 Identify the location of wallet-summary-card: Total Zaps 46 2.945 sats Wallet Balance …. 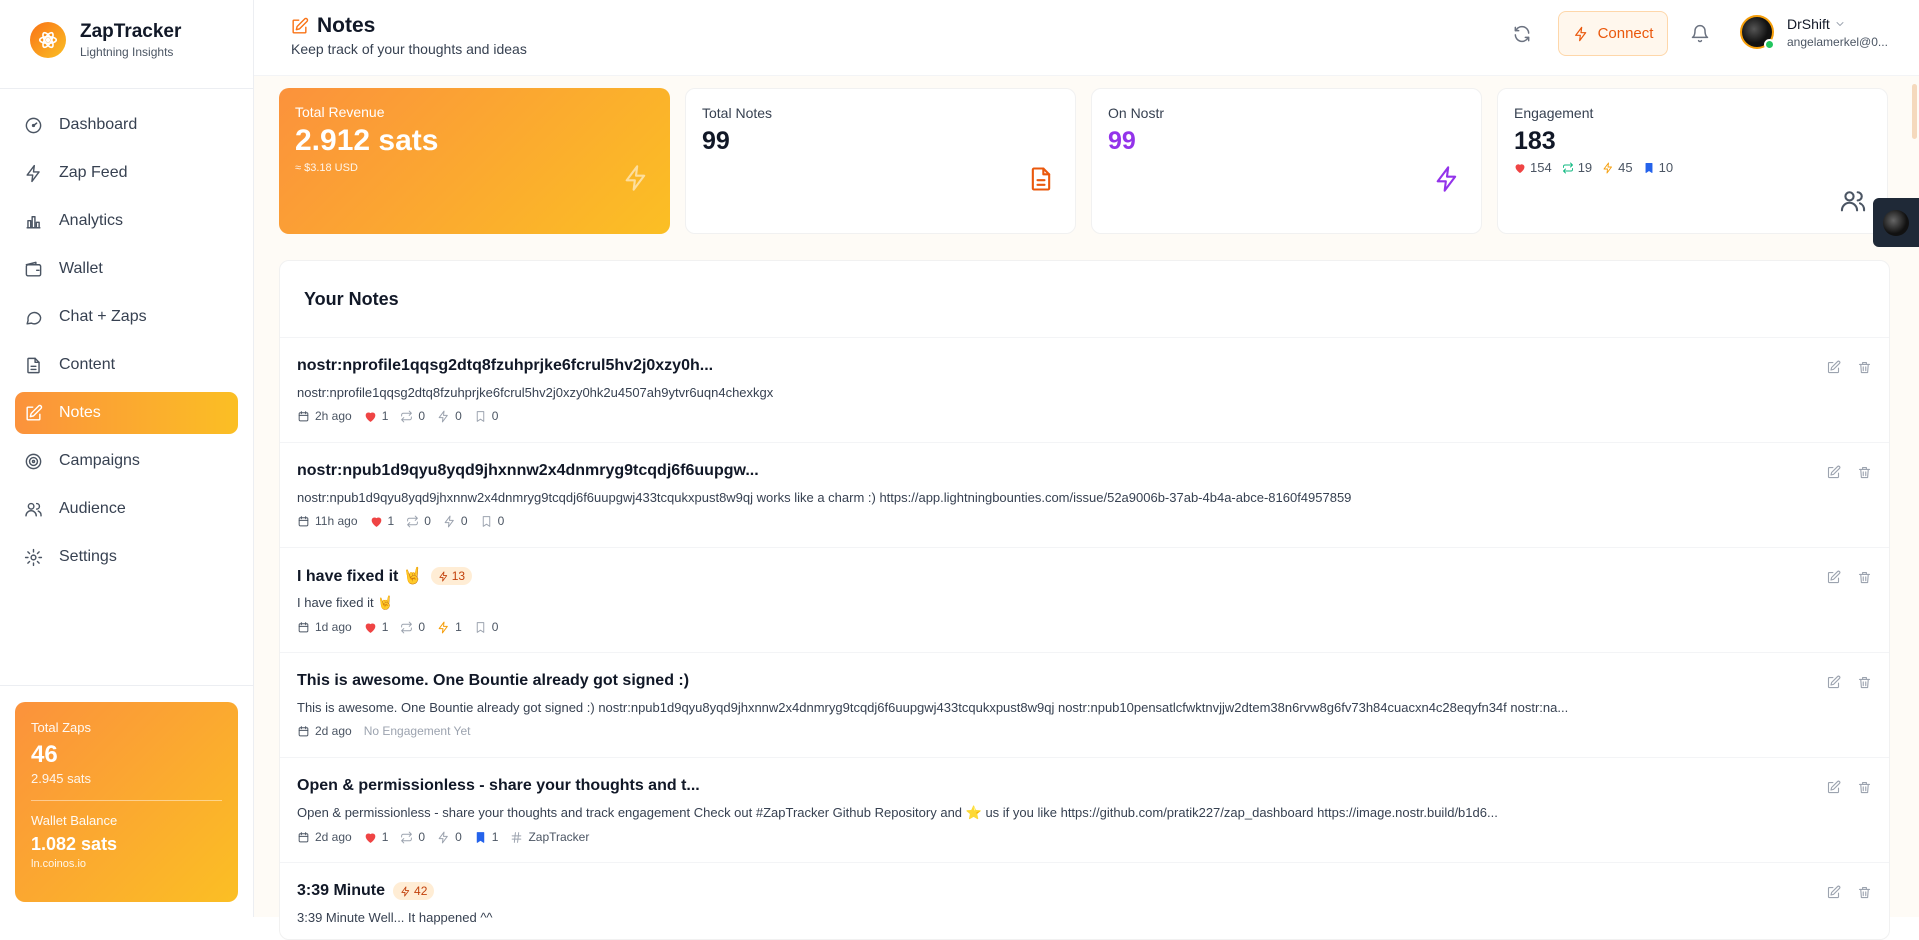
(126, 802).